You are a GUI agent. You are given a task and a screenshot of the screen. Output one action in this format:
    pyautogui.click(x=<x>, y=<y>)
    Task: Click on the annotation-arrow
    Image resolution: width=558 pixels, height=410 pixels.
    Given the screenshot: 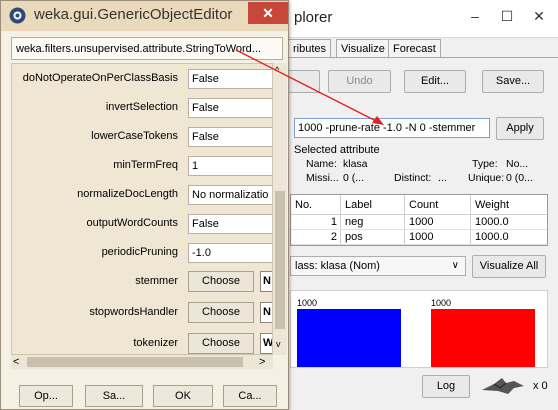 What is the action you would take?
    pyautogui.click(x=309, y=87)
    